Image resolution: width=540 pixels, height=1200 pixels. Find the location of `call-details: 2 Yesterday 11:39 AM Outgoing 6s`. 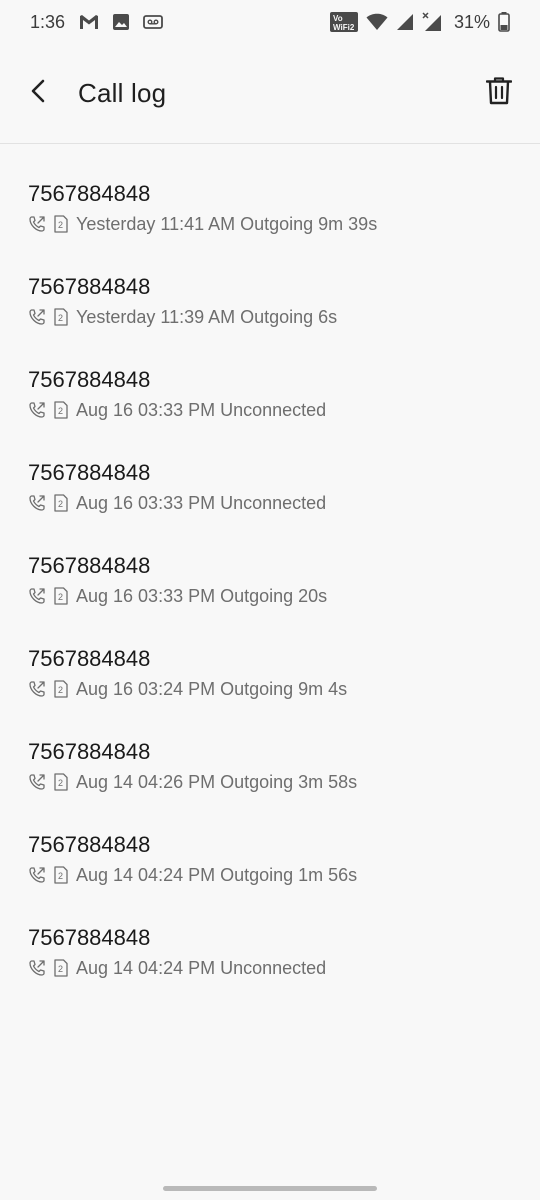

call-details: 2 Yesterday 11:39 AM Outgoing 6s is located at coordinates (270, 317).